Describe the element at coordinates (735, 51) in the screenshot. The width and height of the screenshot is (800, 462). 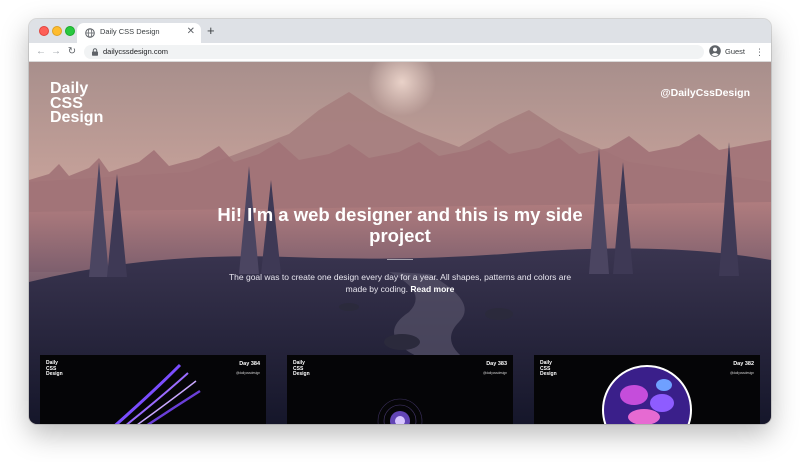
I see `profile-label: Guest` at that location.